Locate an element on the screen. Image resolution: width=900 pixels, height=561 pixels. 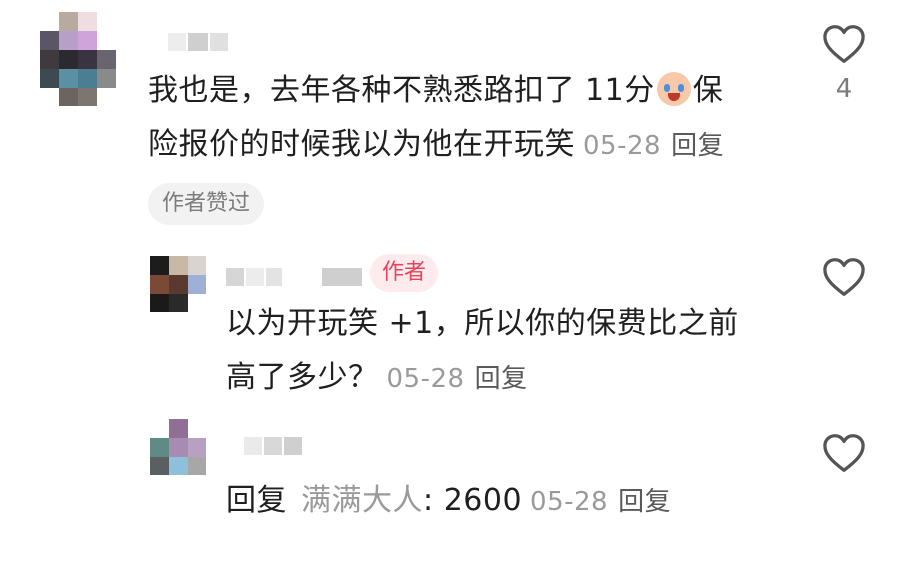
like-count: 4 is located at coordinates (844, 89).